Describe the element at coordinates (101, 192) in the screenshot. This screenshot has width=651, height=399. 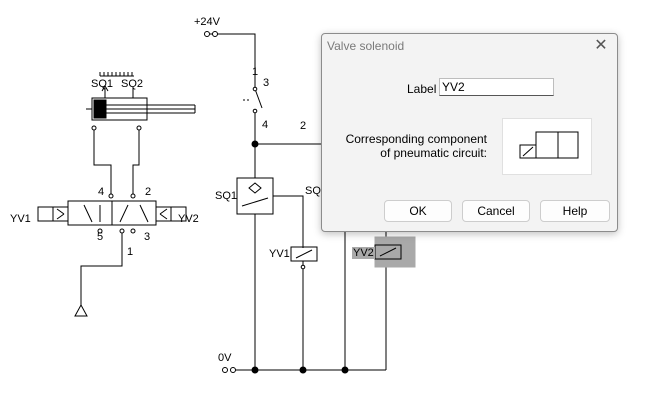
I see `port-4-label: 4` at that location.